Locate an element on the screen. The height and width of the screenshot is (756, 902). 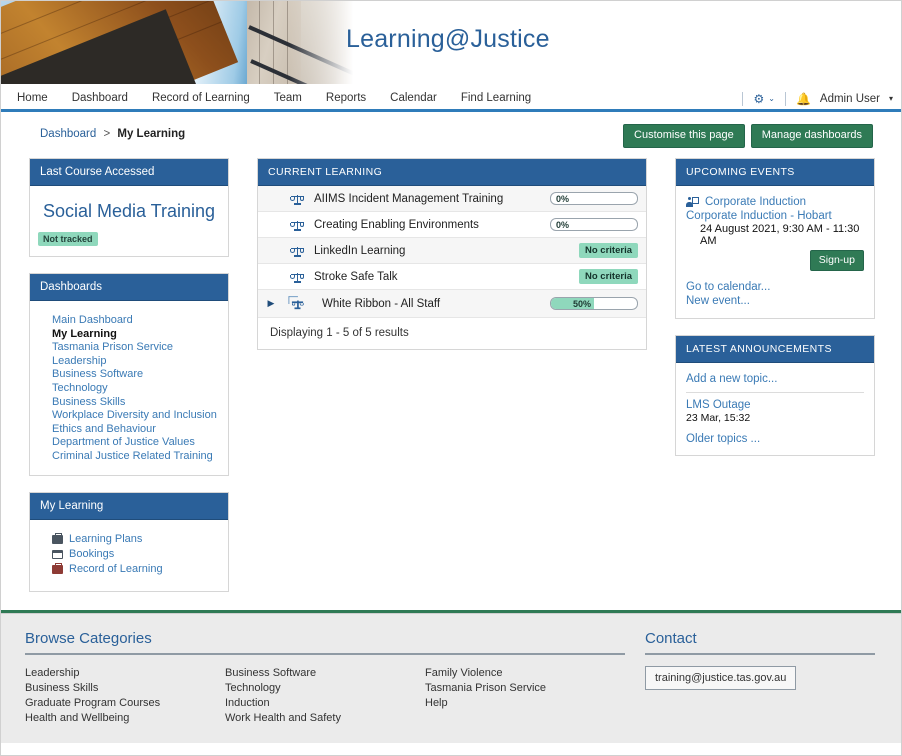
chevron-down-icon: ⌄ is located at coordinates (771, 98).